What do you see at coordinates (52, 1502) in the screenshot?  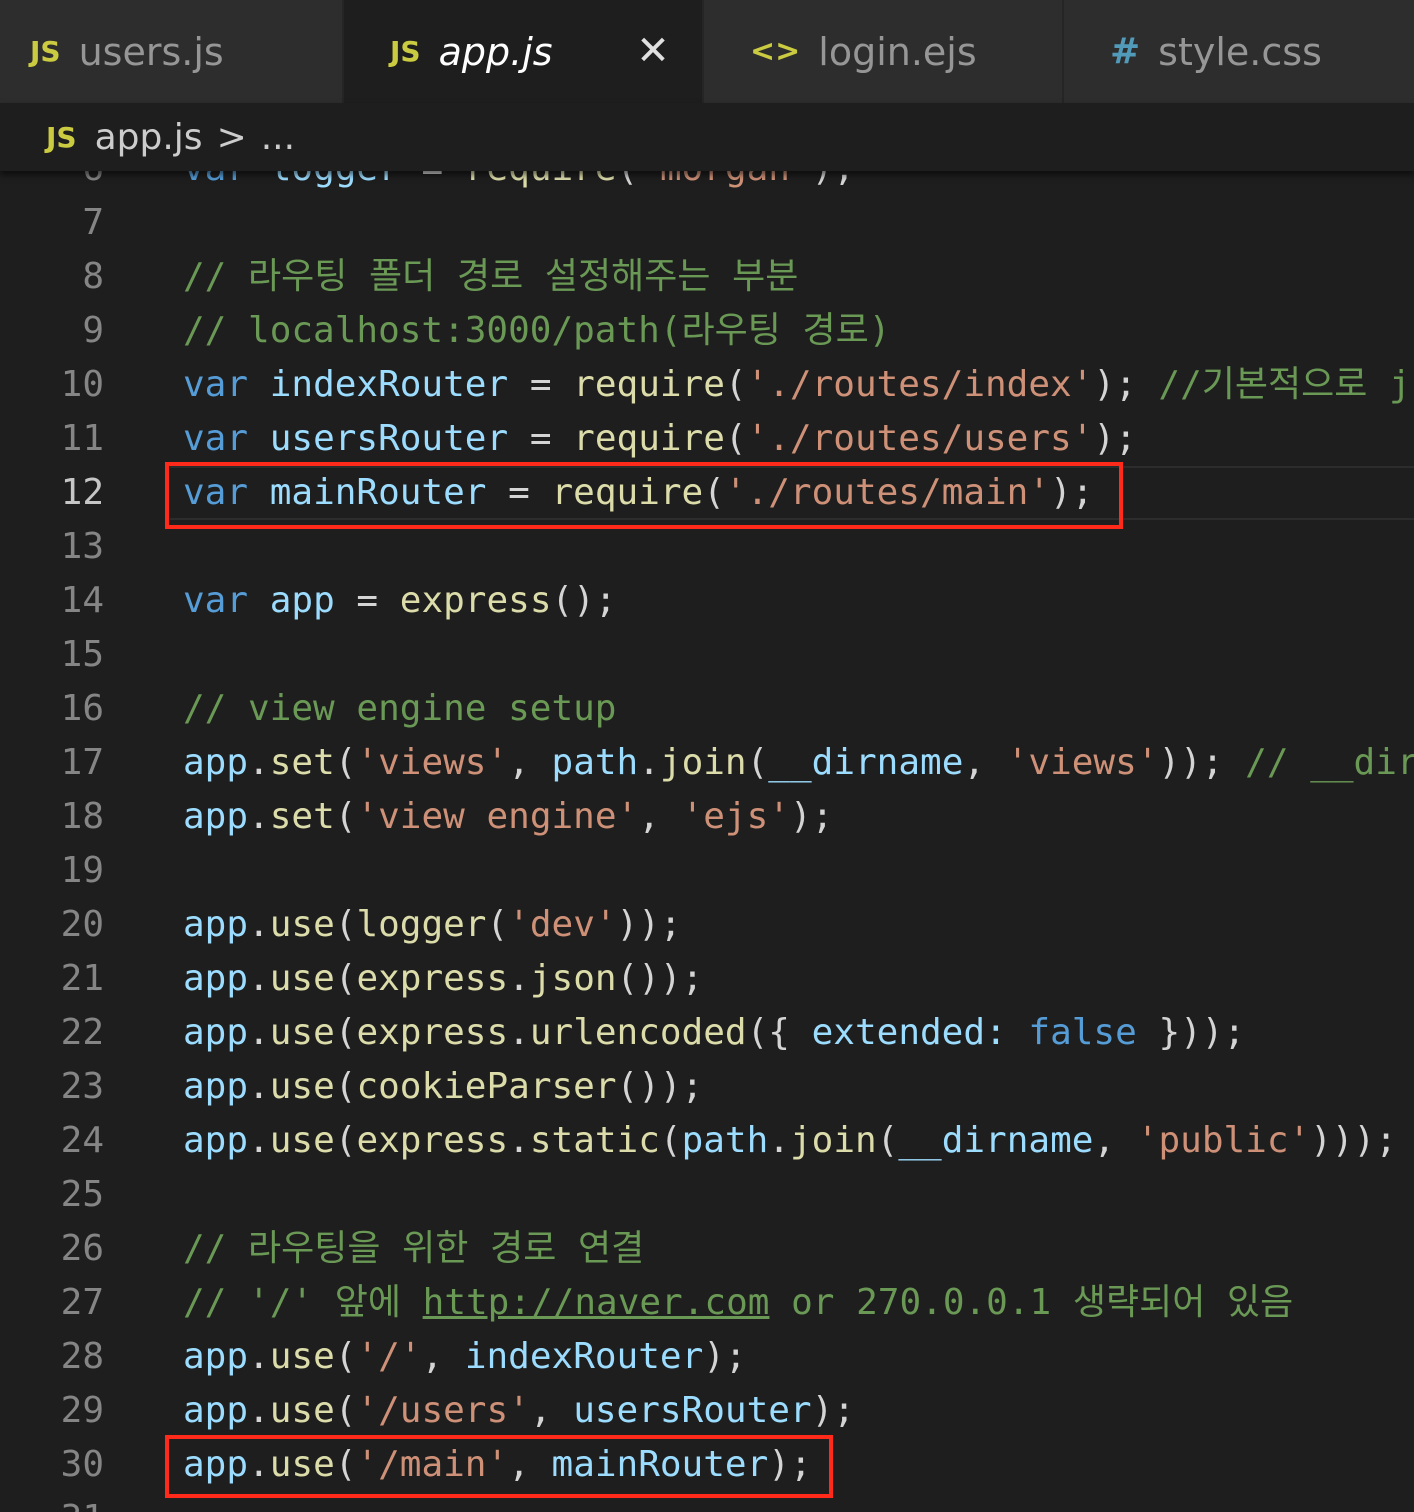 I see `line-number: 31` at bounding box center [52, 1502].